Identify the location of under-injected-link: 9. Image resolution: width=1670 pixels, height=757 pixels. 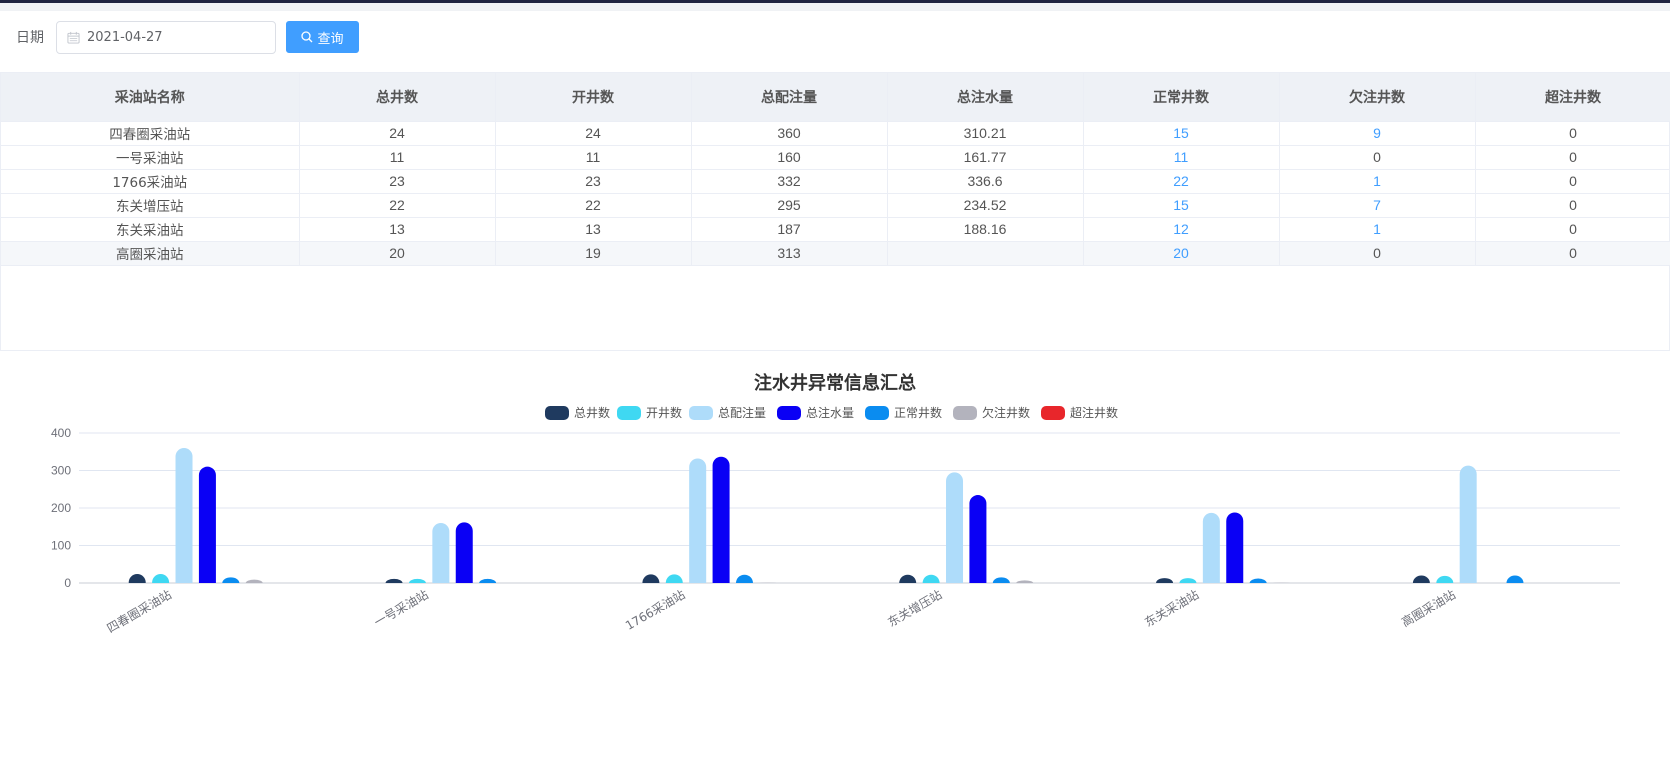
(1377, 133).